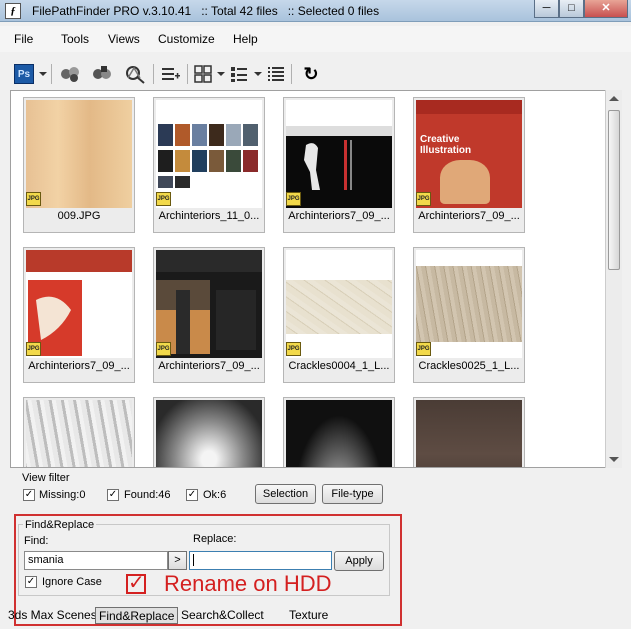 The height and width of the screenshot is (629, 631). I want to click on toolbar: Ps ↻, so click(315, 74).